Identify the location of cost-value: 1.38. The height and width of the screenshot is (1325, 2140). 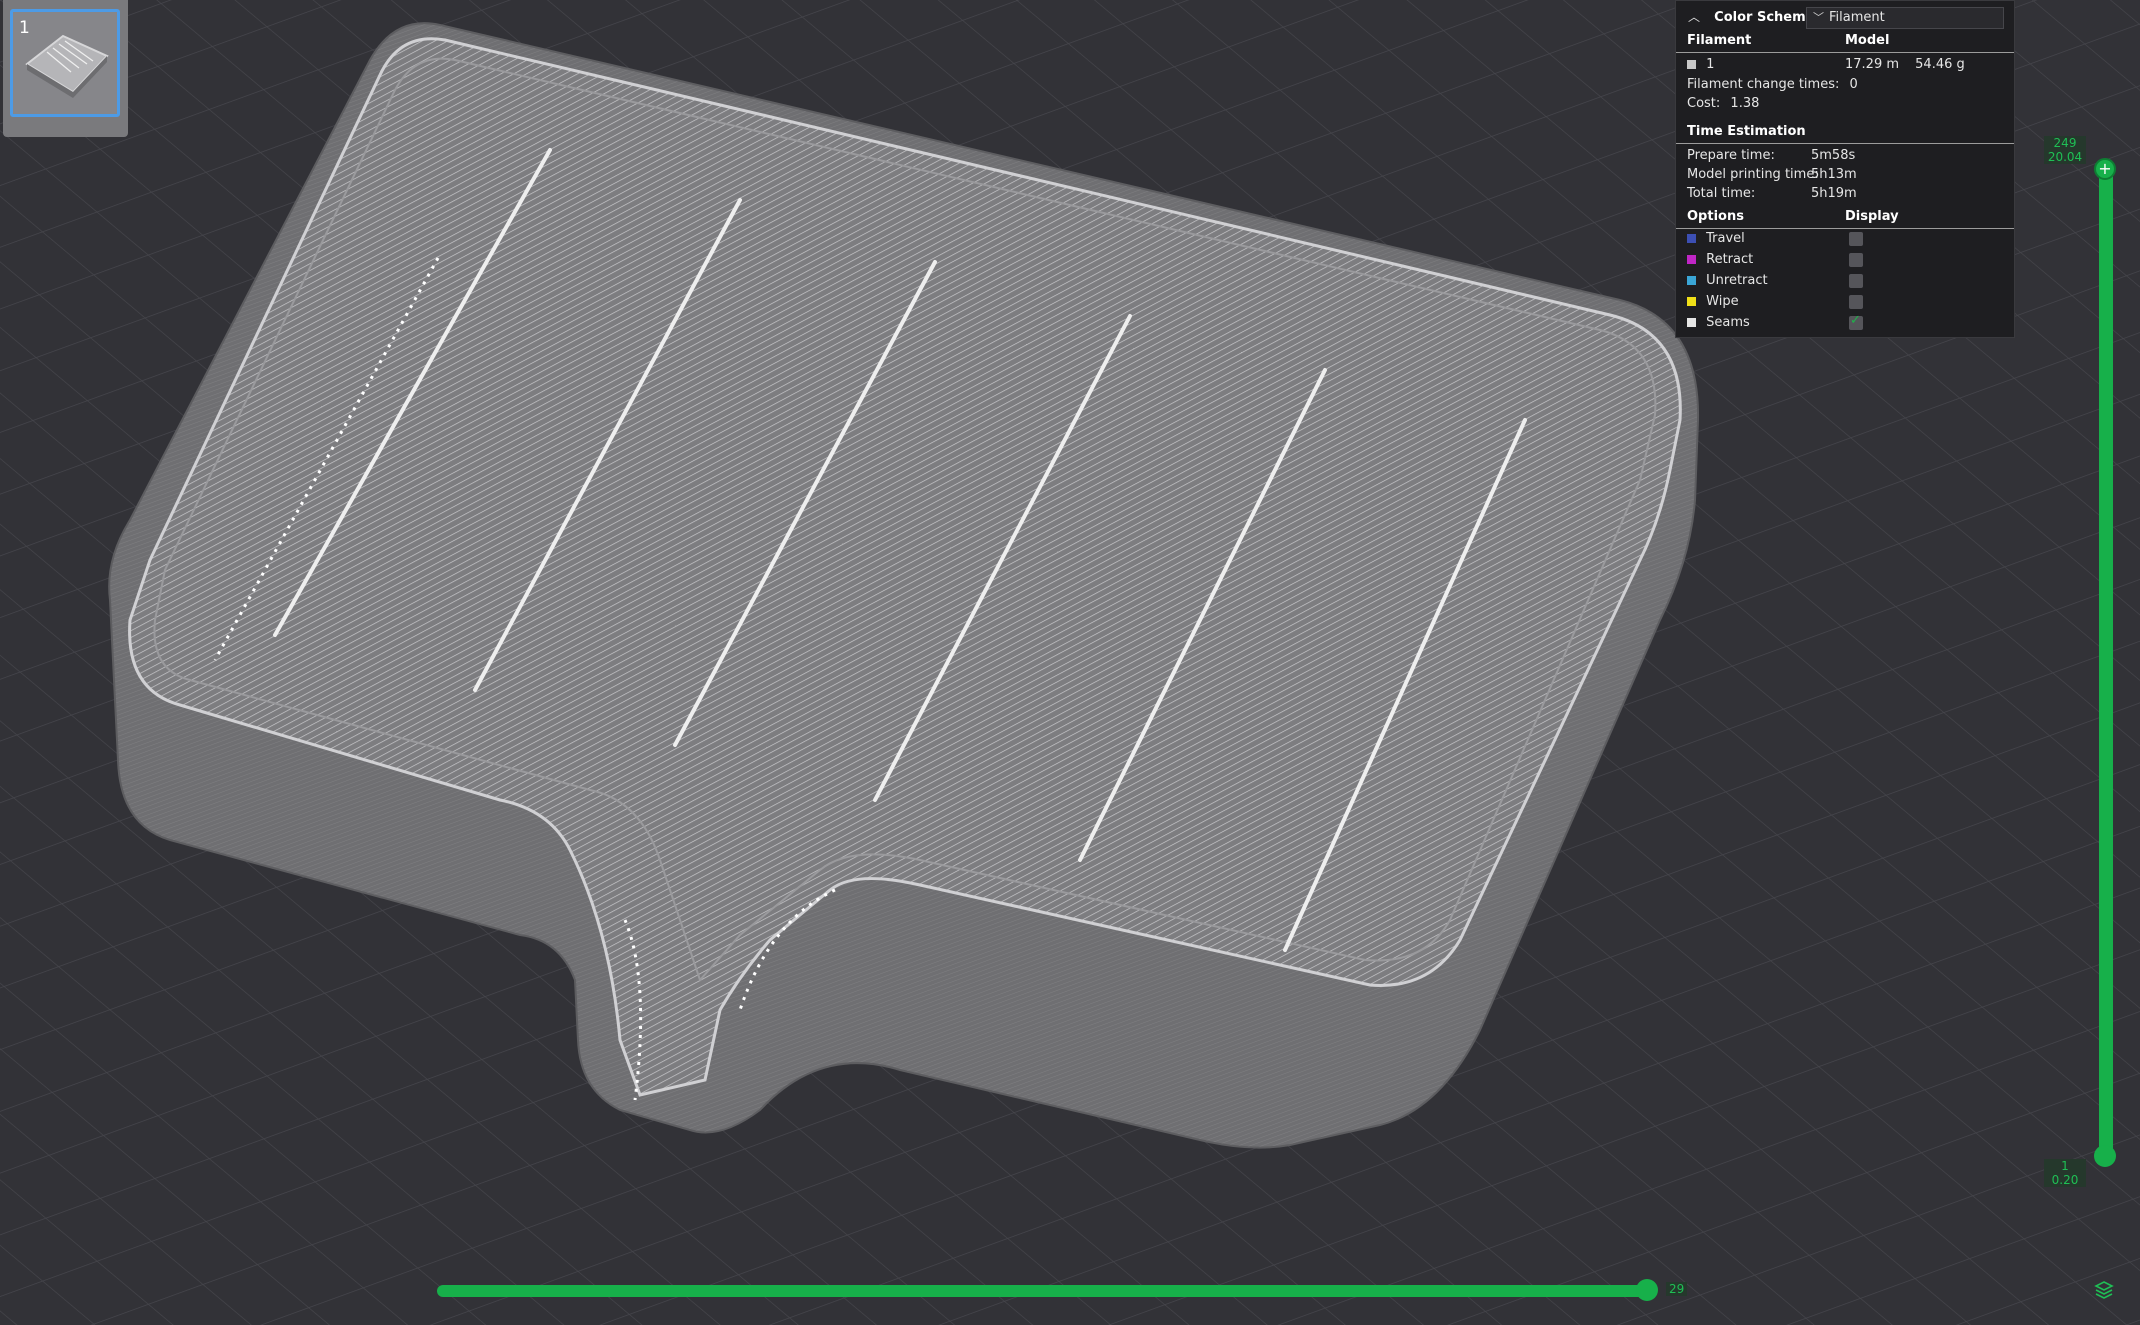
(1745, 103).